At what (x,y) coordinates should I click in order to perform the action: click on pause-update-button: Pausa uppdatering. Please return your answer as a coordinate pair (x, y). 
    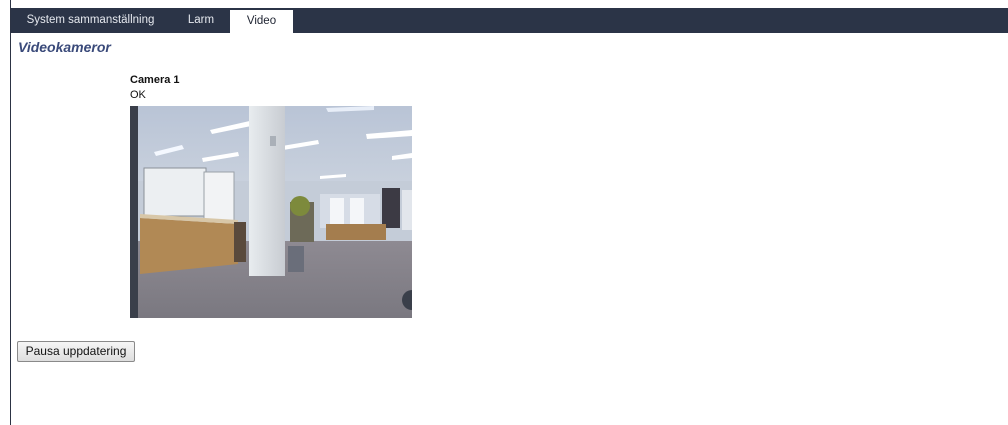
    Looking at the image, I should click on (76, 351).